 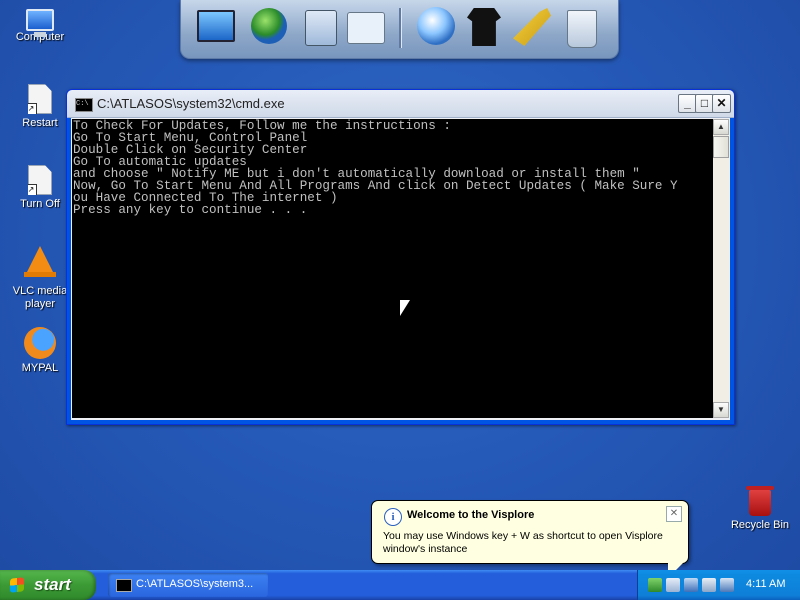 I want to click on volume-icon, so click(x=673, y=585).